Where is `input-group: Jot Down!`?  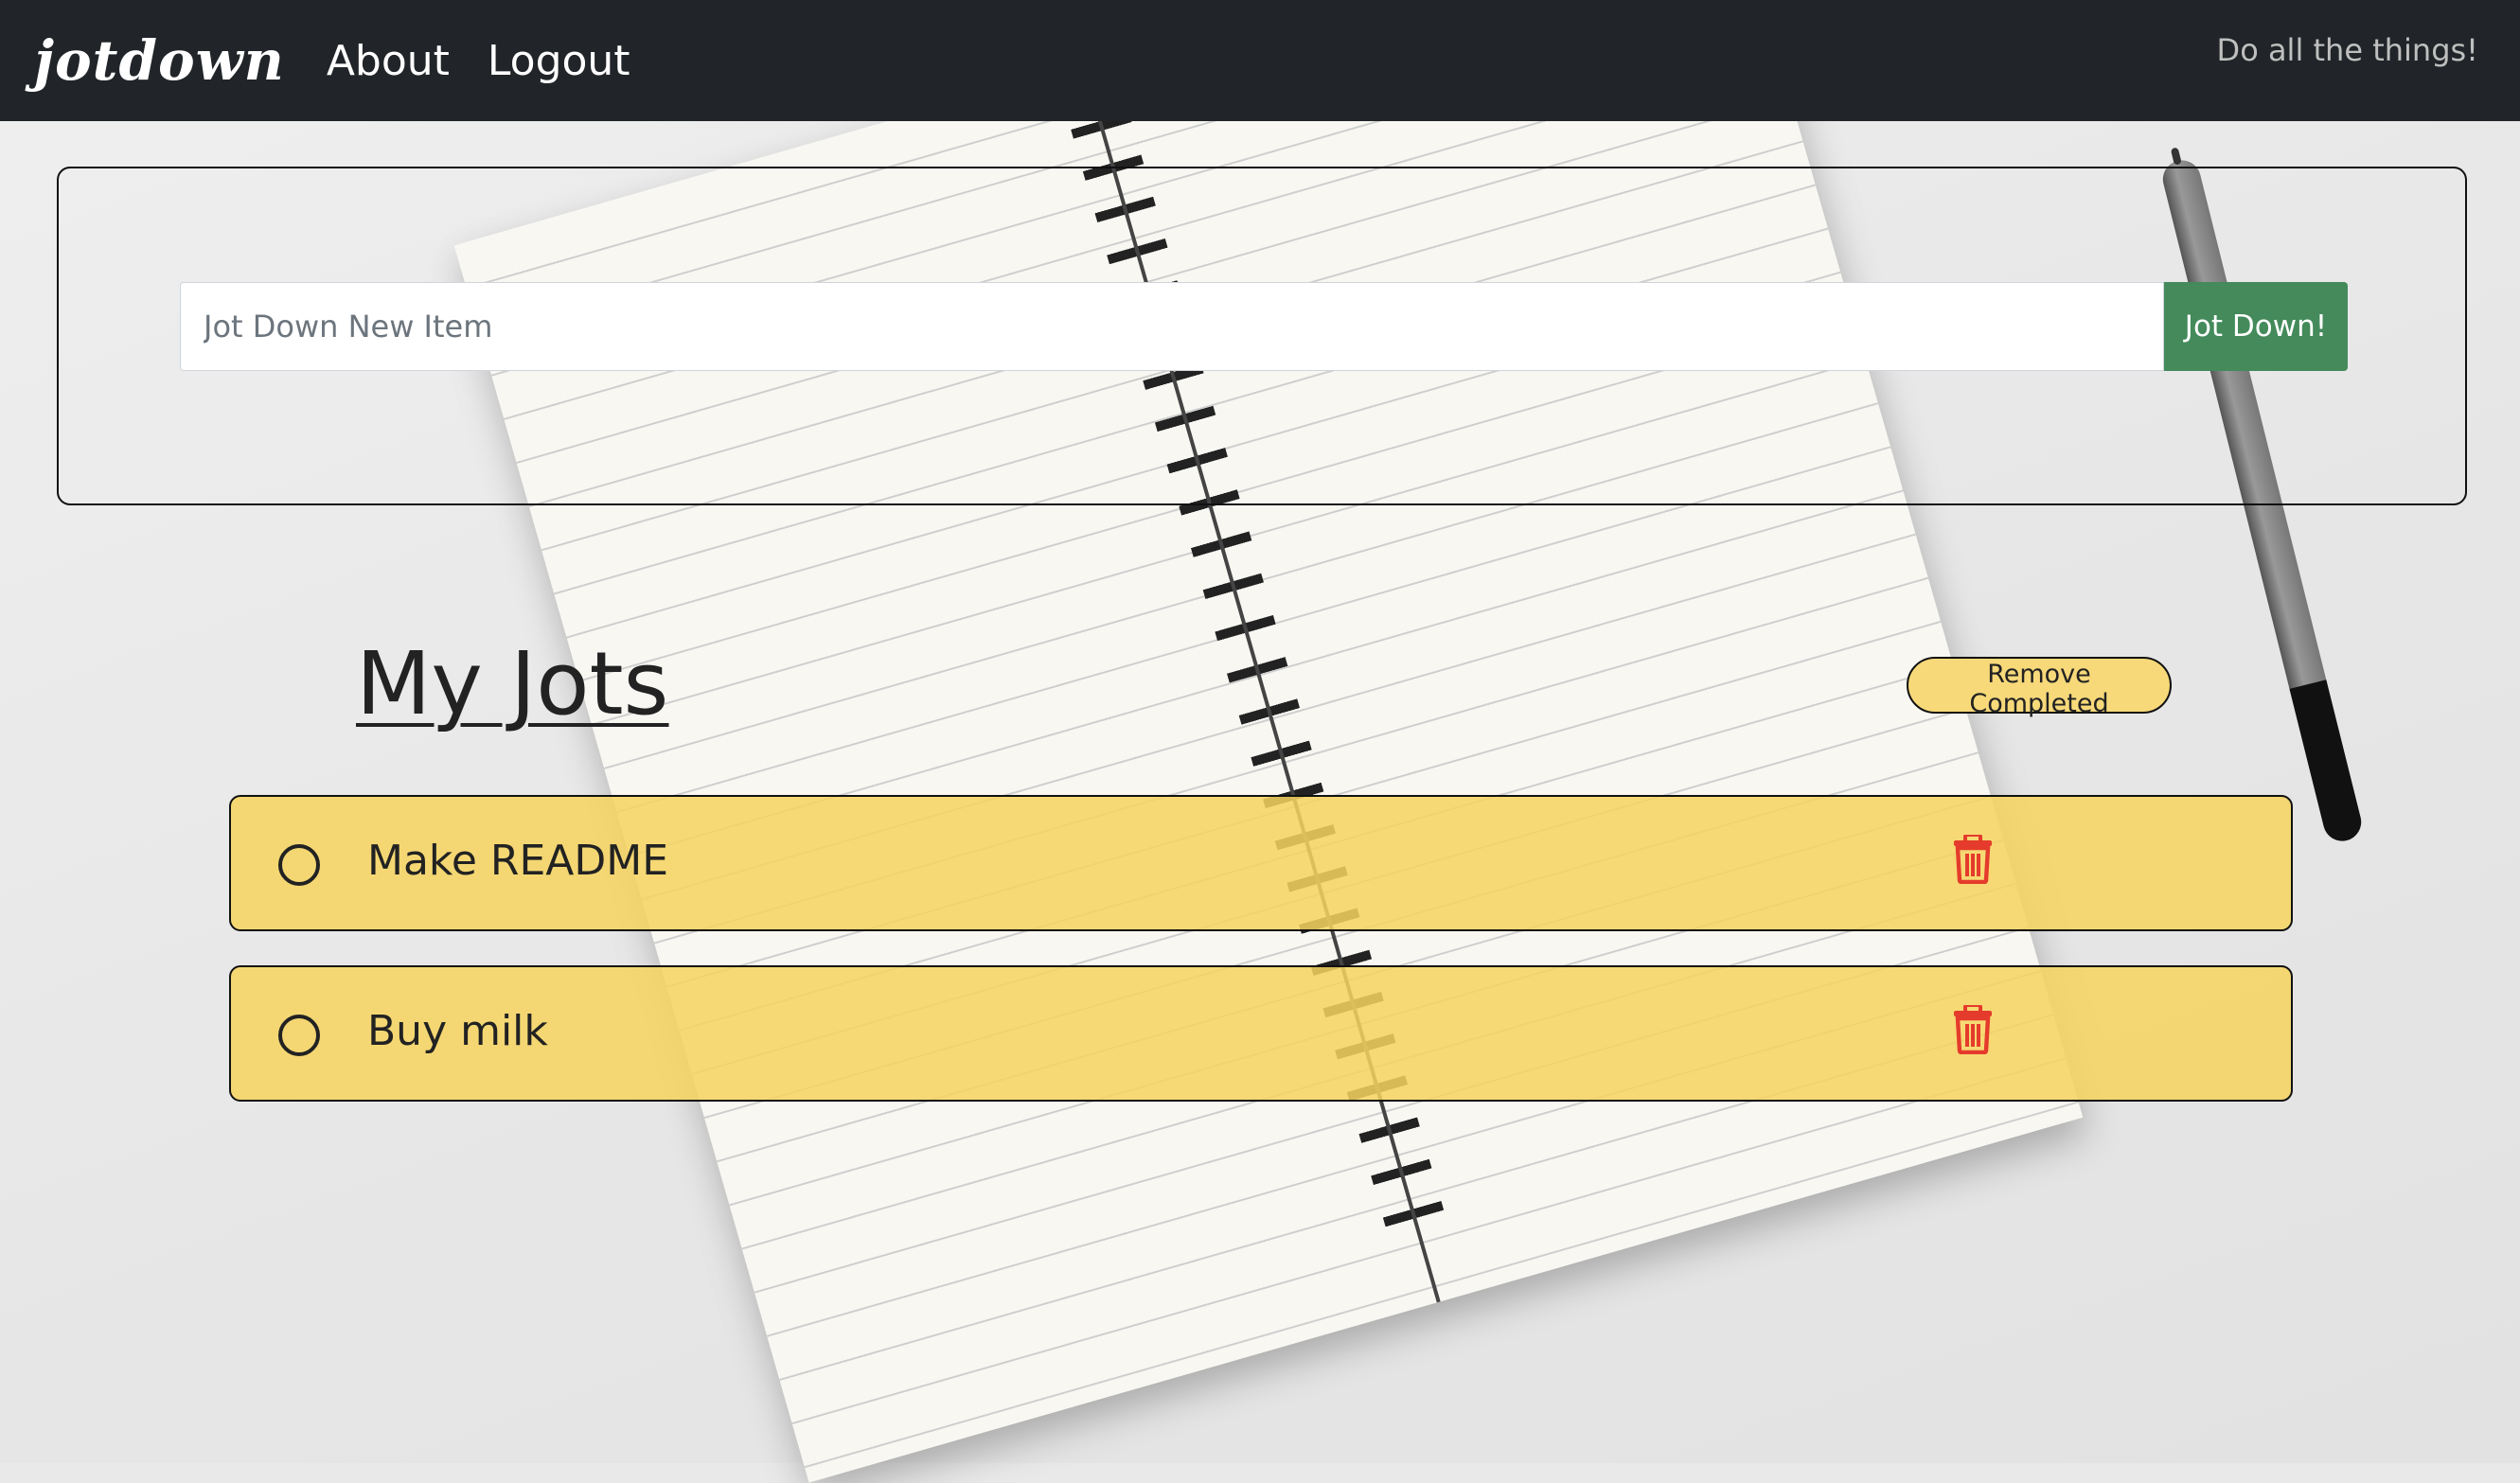 input-group: Jot Down! is located at coordinates (1264, 326).